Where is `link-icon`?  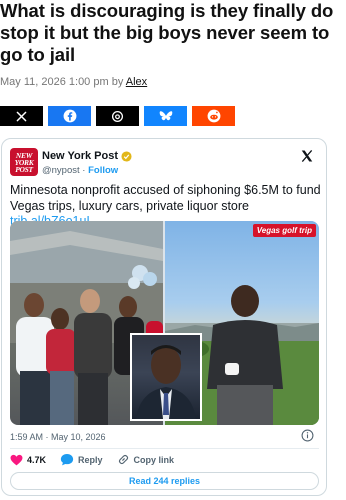 link-icon is located at coordinates (123, 459).